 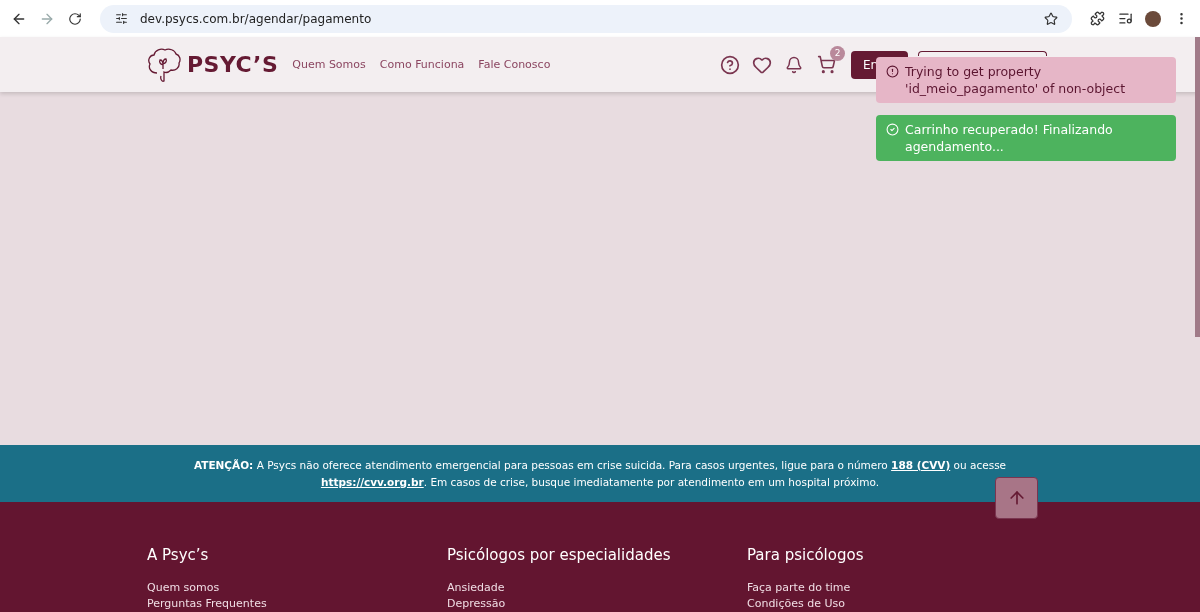 I want to click on footer-link: Depressão, so click(x=597, y=604).